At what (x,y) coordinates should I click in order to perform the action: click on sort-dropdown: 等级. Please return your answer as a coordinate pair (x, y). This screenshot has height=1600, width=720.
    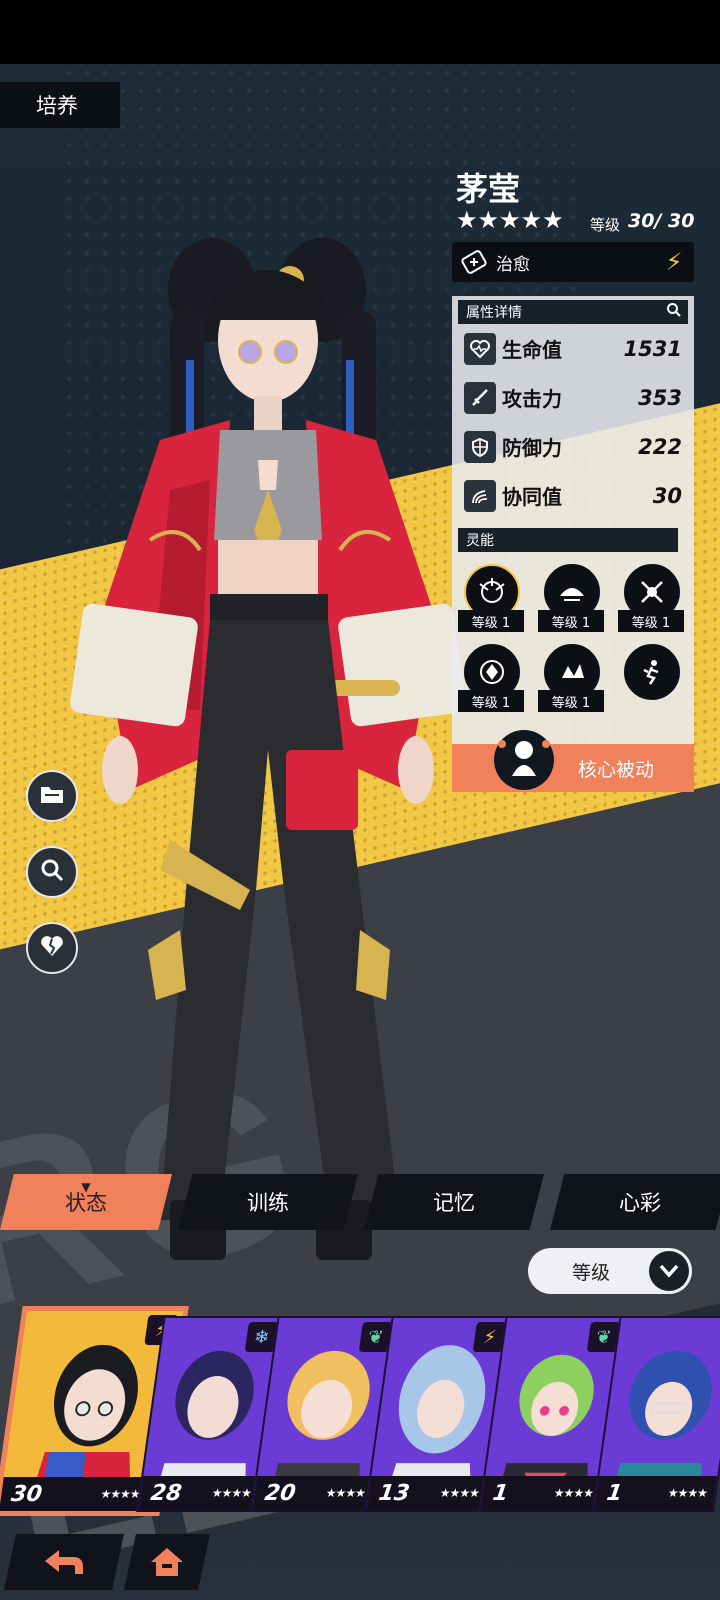
    Looking at the image, I should click on (610, 1271).